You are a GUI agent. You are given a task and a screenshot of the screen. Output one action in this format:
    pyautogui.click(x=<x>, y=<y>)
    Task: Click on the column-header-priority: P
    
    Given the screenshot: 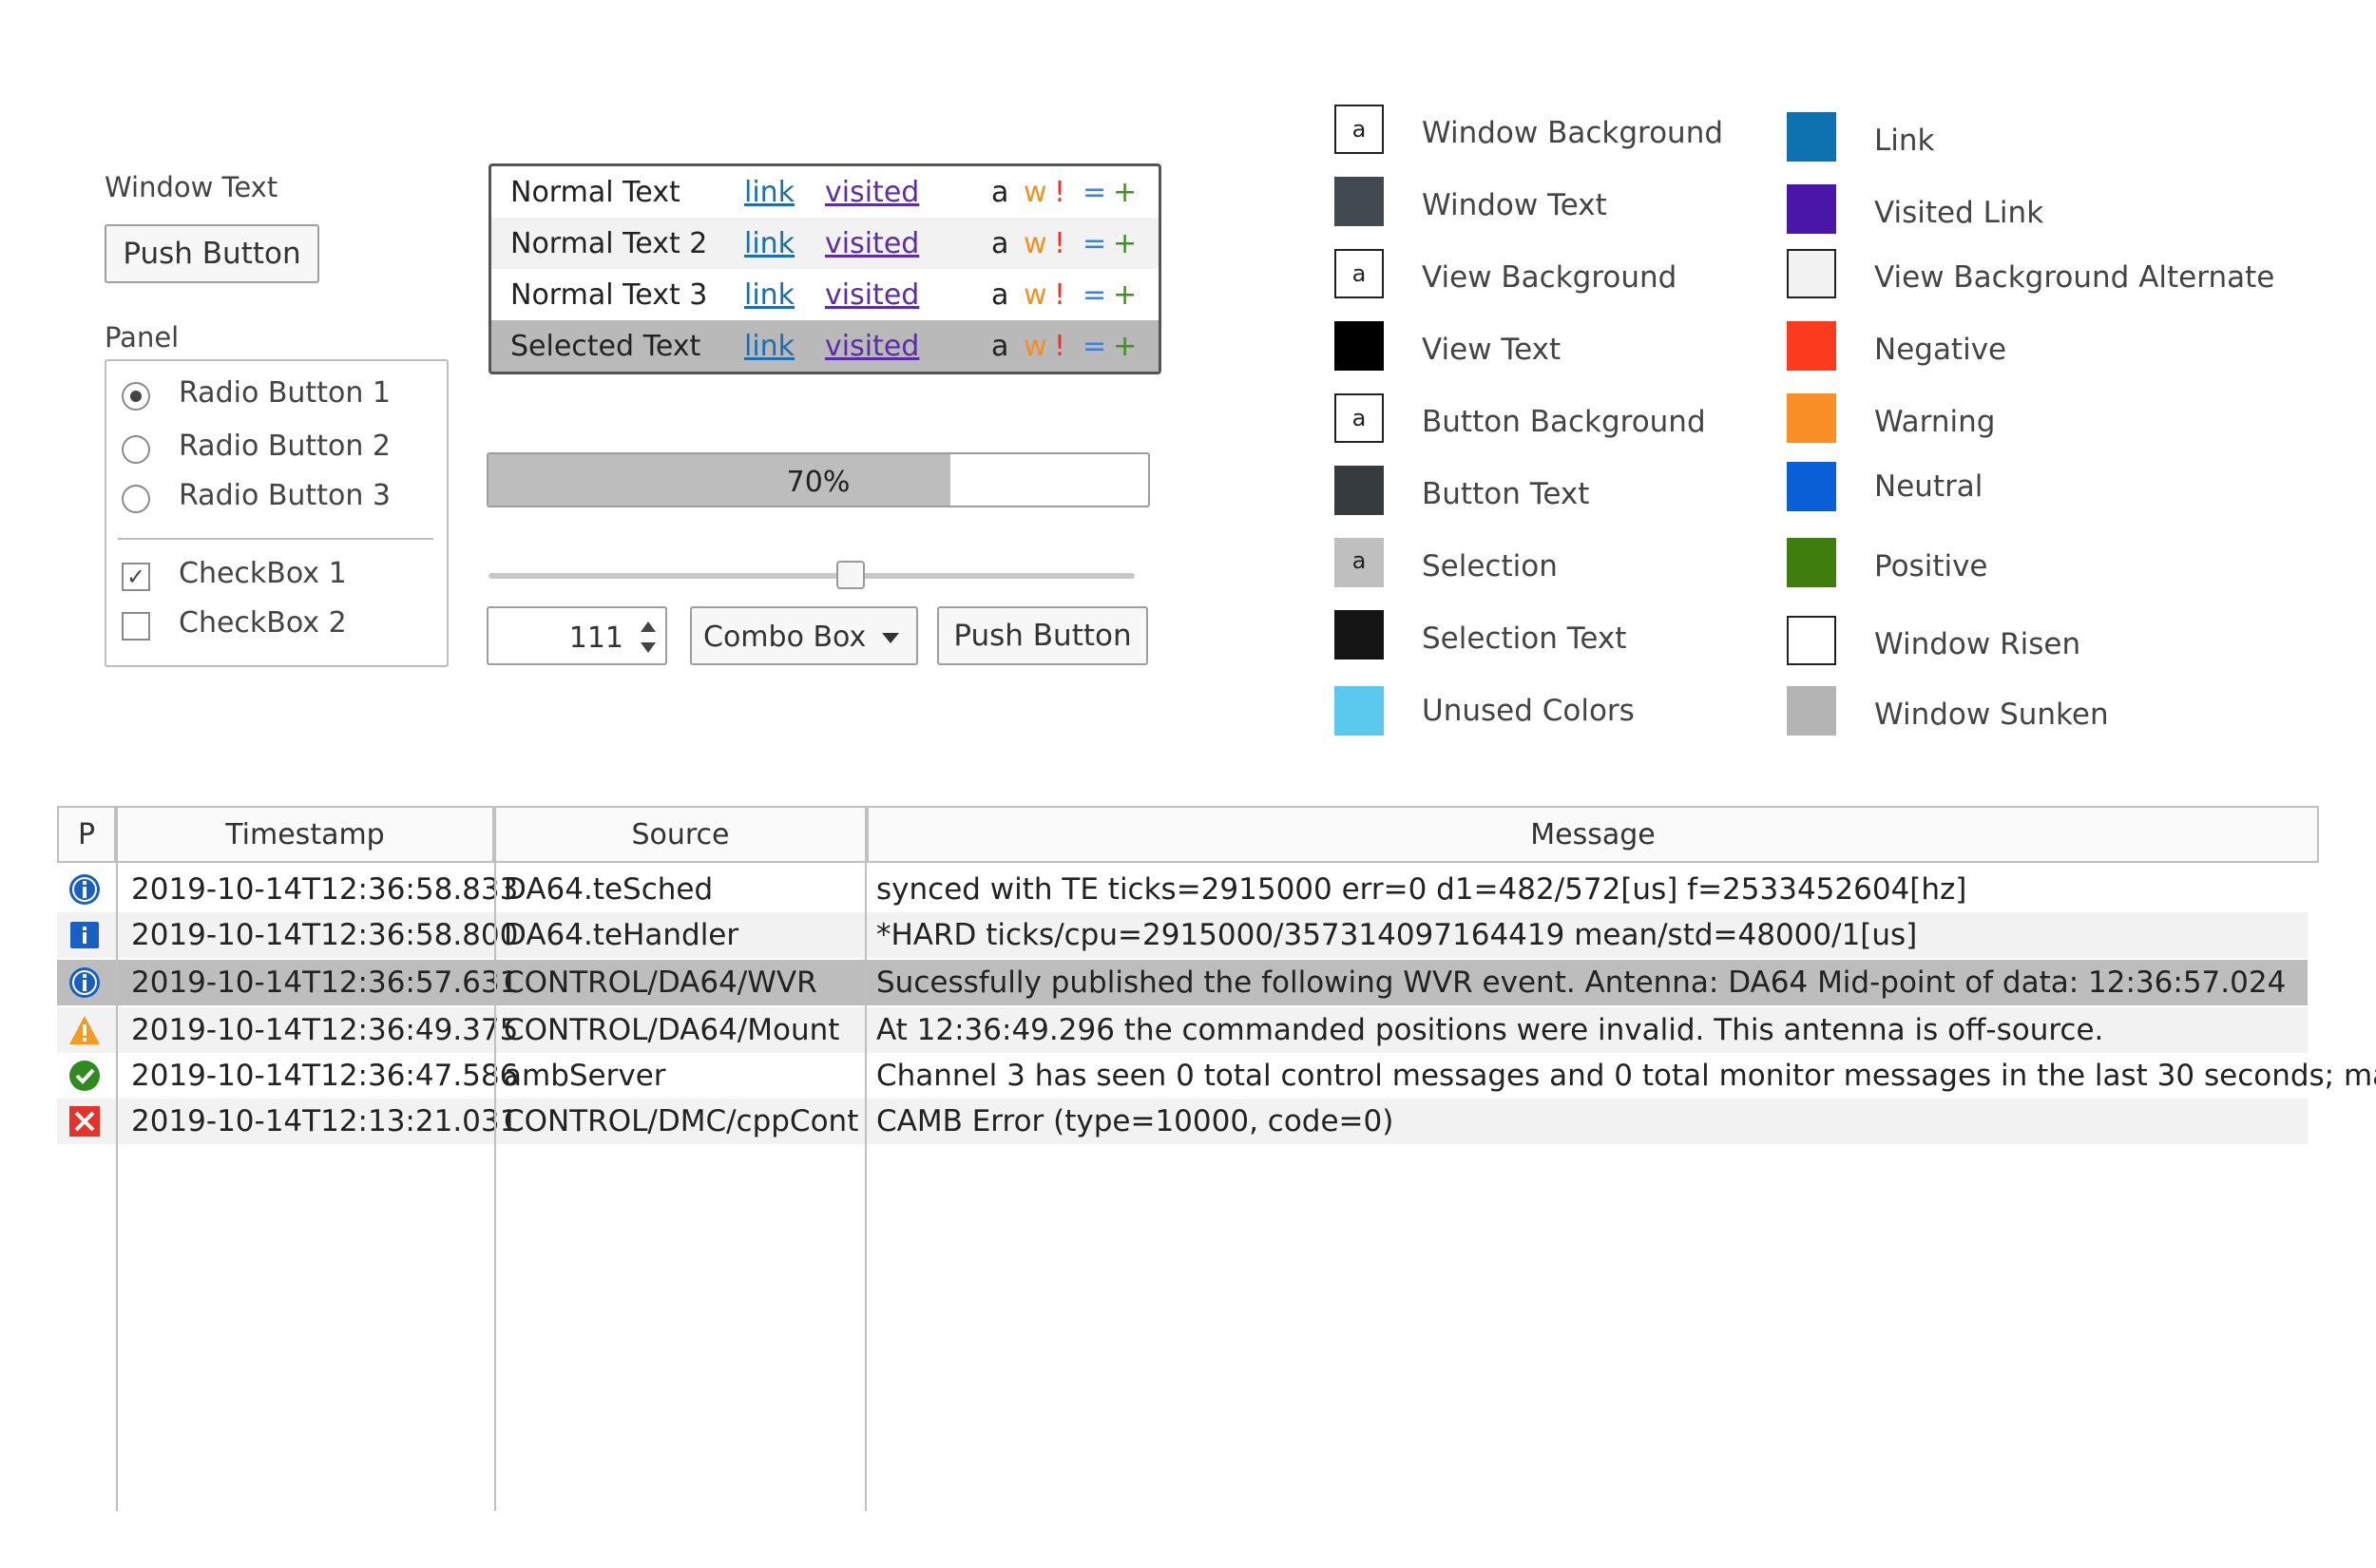 What is the action you would take?
    pyautogui.click(x=86, y=835)
    